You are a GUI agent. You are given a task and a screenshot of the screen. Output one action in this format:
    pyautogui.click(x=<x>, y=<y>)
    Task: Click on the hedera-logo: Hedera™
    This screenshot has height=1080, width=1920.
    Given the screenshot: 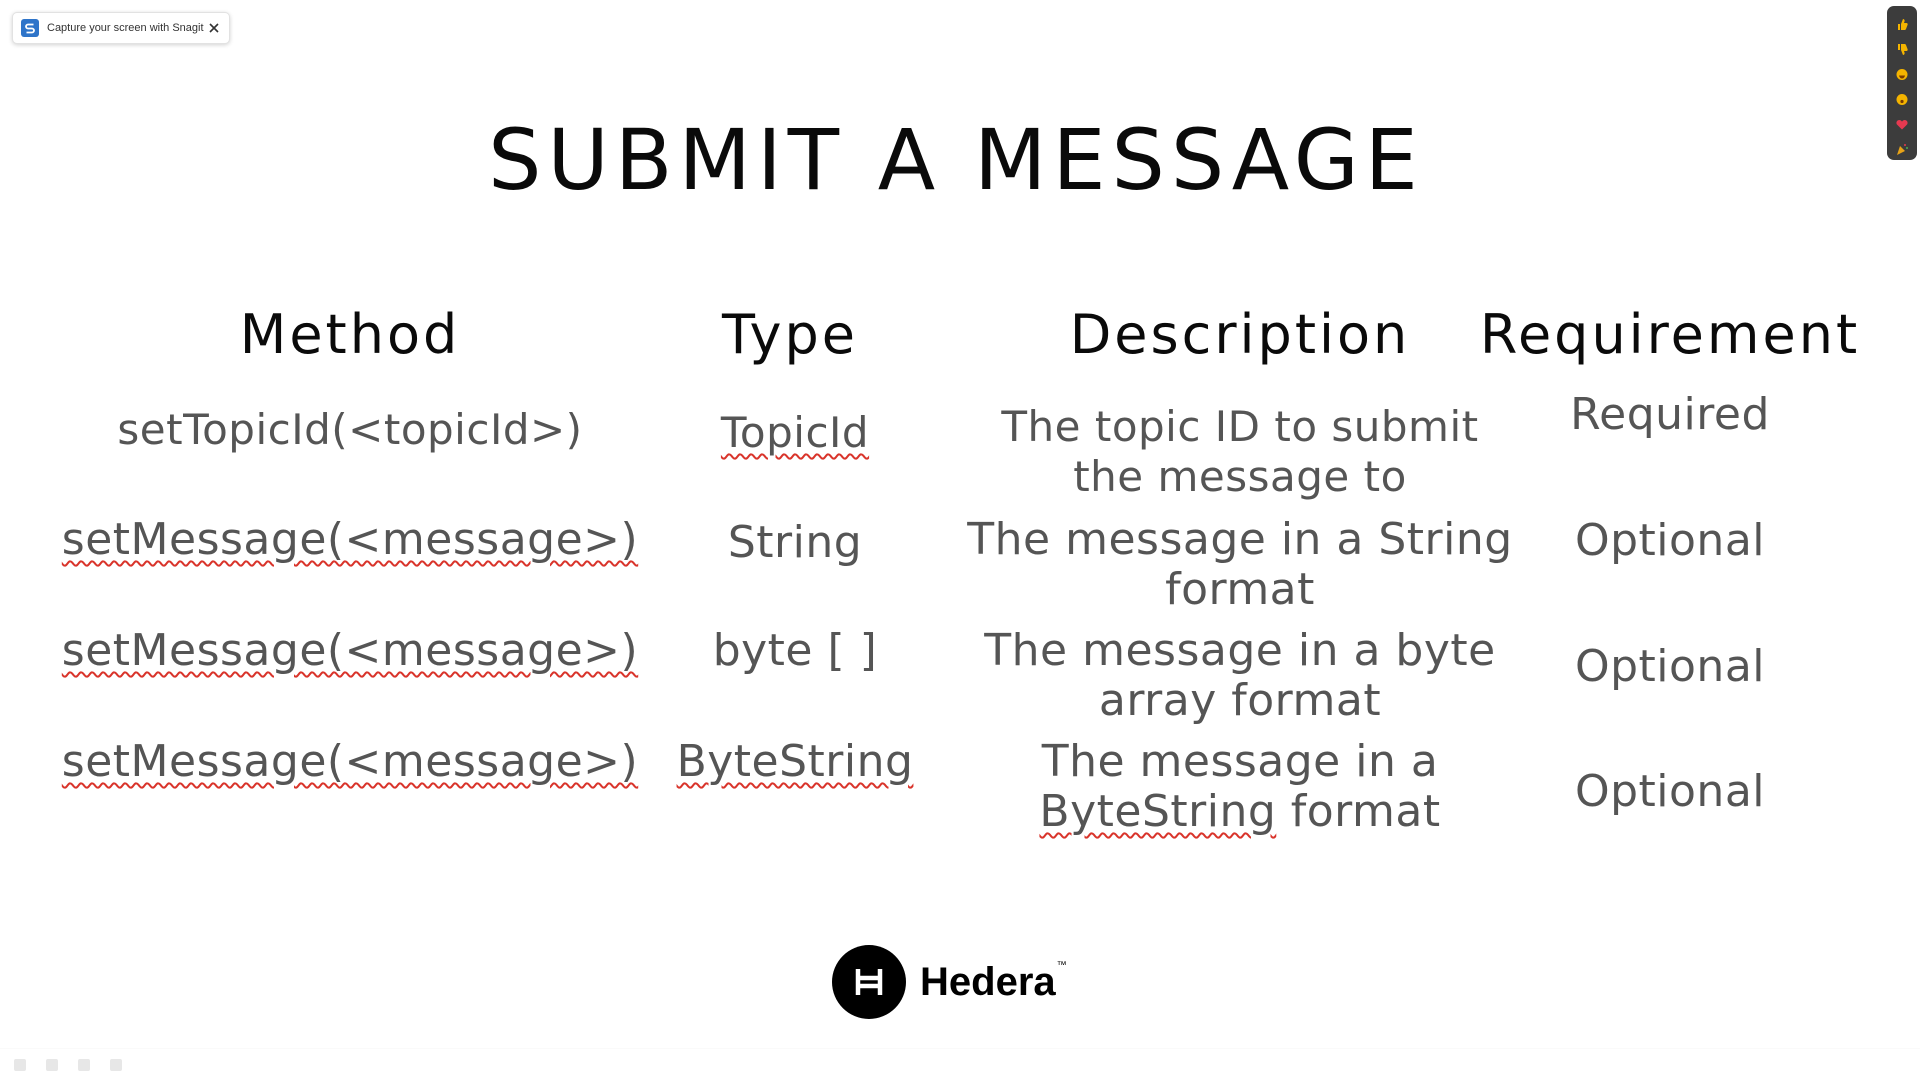 What is the action you would take?
    pyautogui.click(x=949, y=982)
    